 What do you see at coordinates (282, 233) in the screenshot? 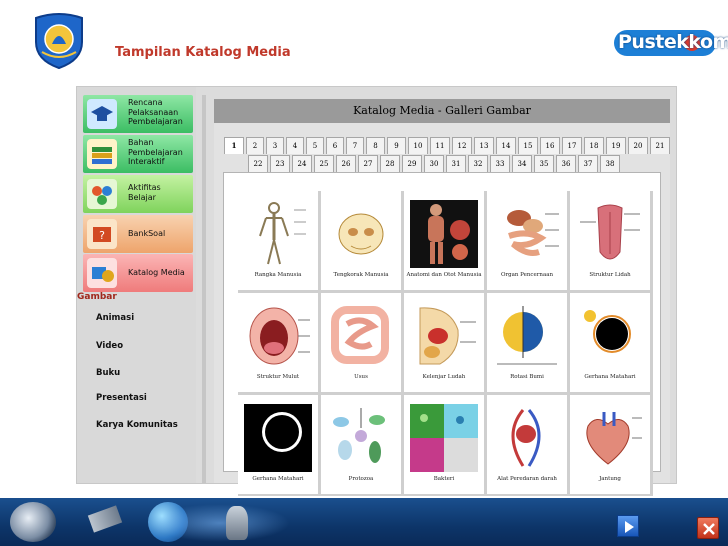
I see `skeleton-icon` at bounding box center [282, 233].